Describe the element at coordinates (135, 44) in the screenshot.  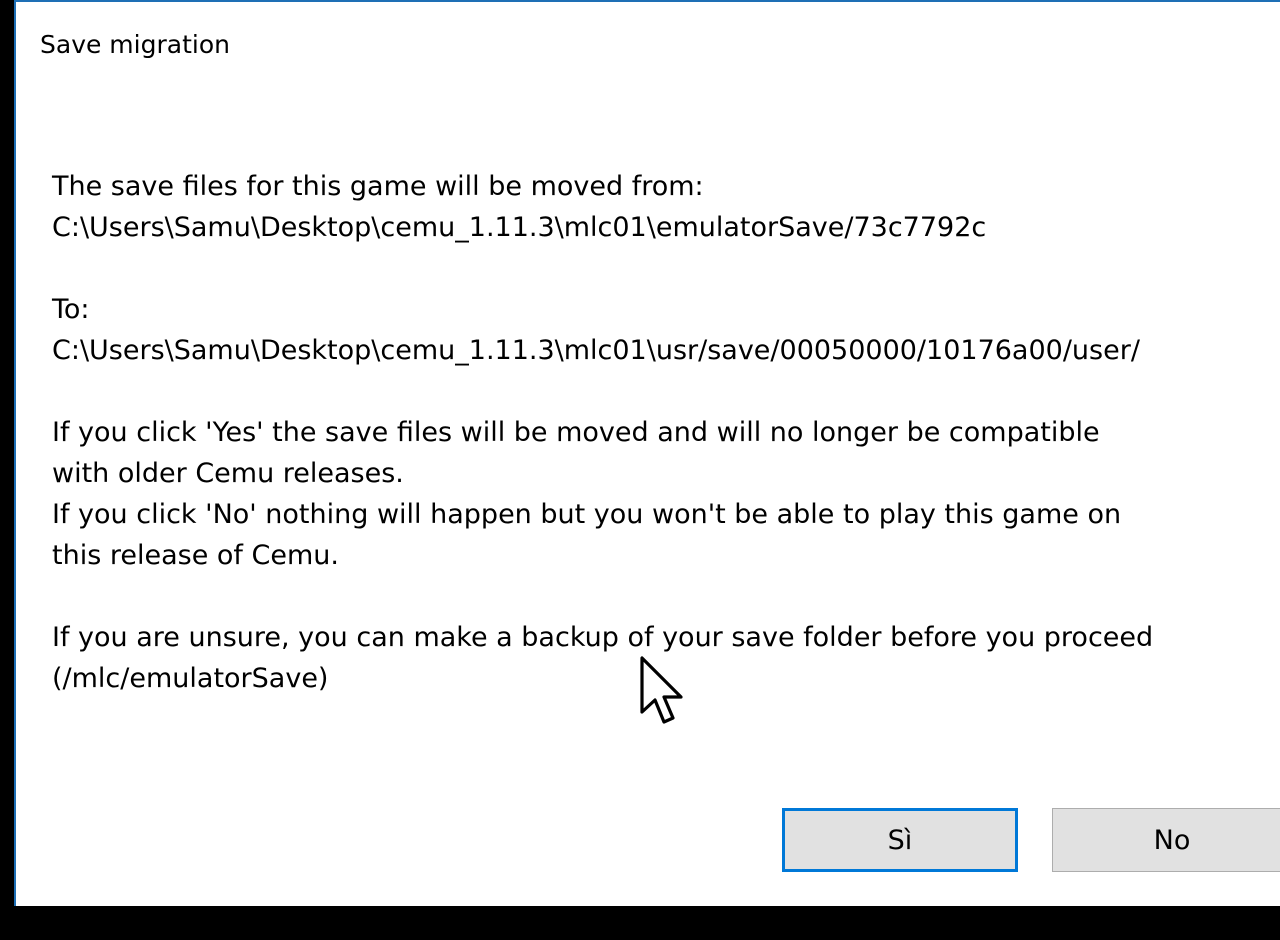
I see `dialog-title: Save migration` at that location.